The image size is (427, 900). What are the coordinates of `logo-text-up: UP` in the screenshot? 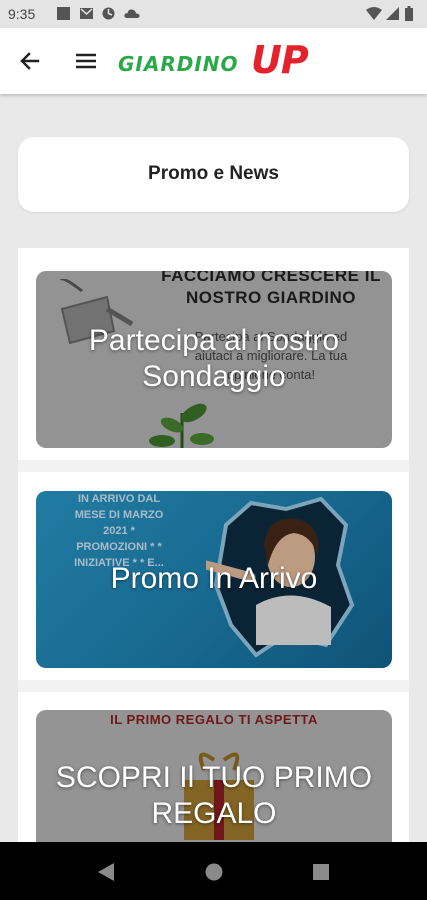 It's located at (280, 60).